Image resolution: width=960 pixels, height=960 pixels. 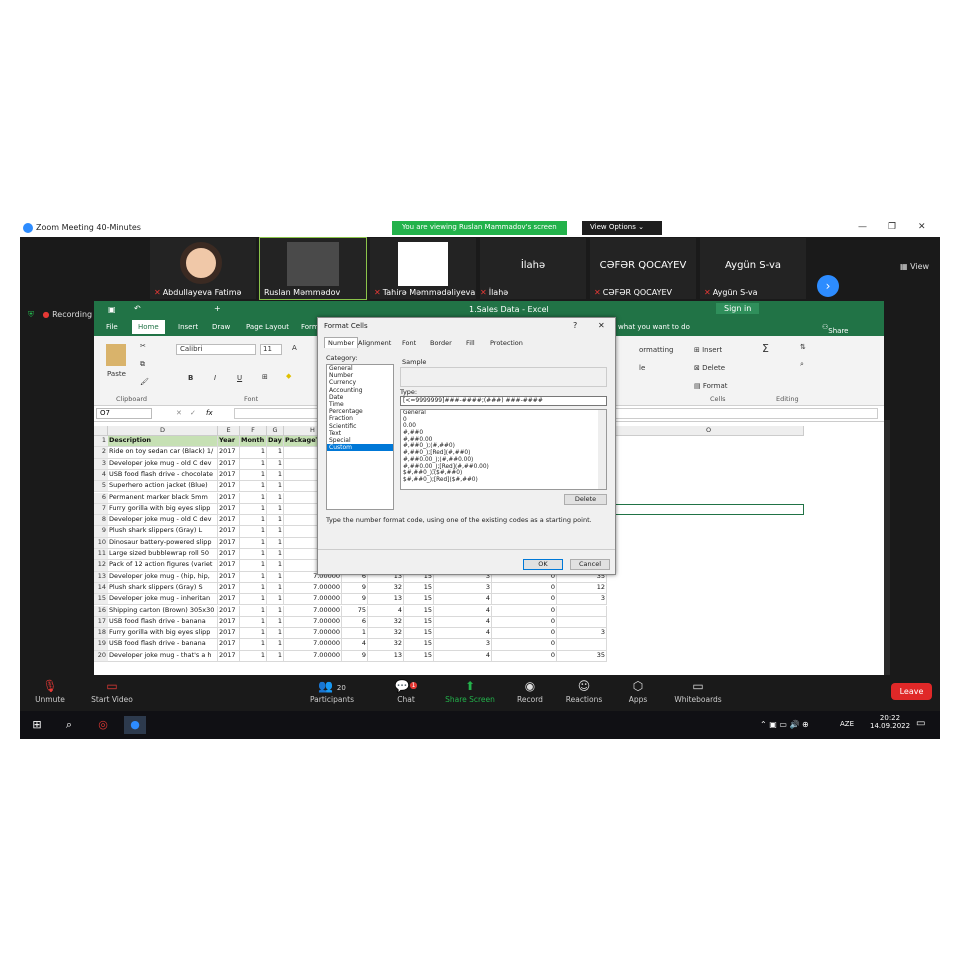 What do you see at coordinates (179, 413) in the screenshot?
I see `cancel-entry-icon: ✕` at bounding box center [179, 413].